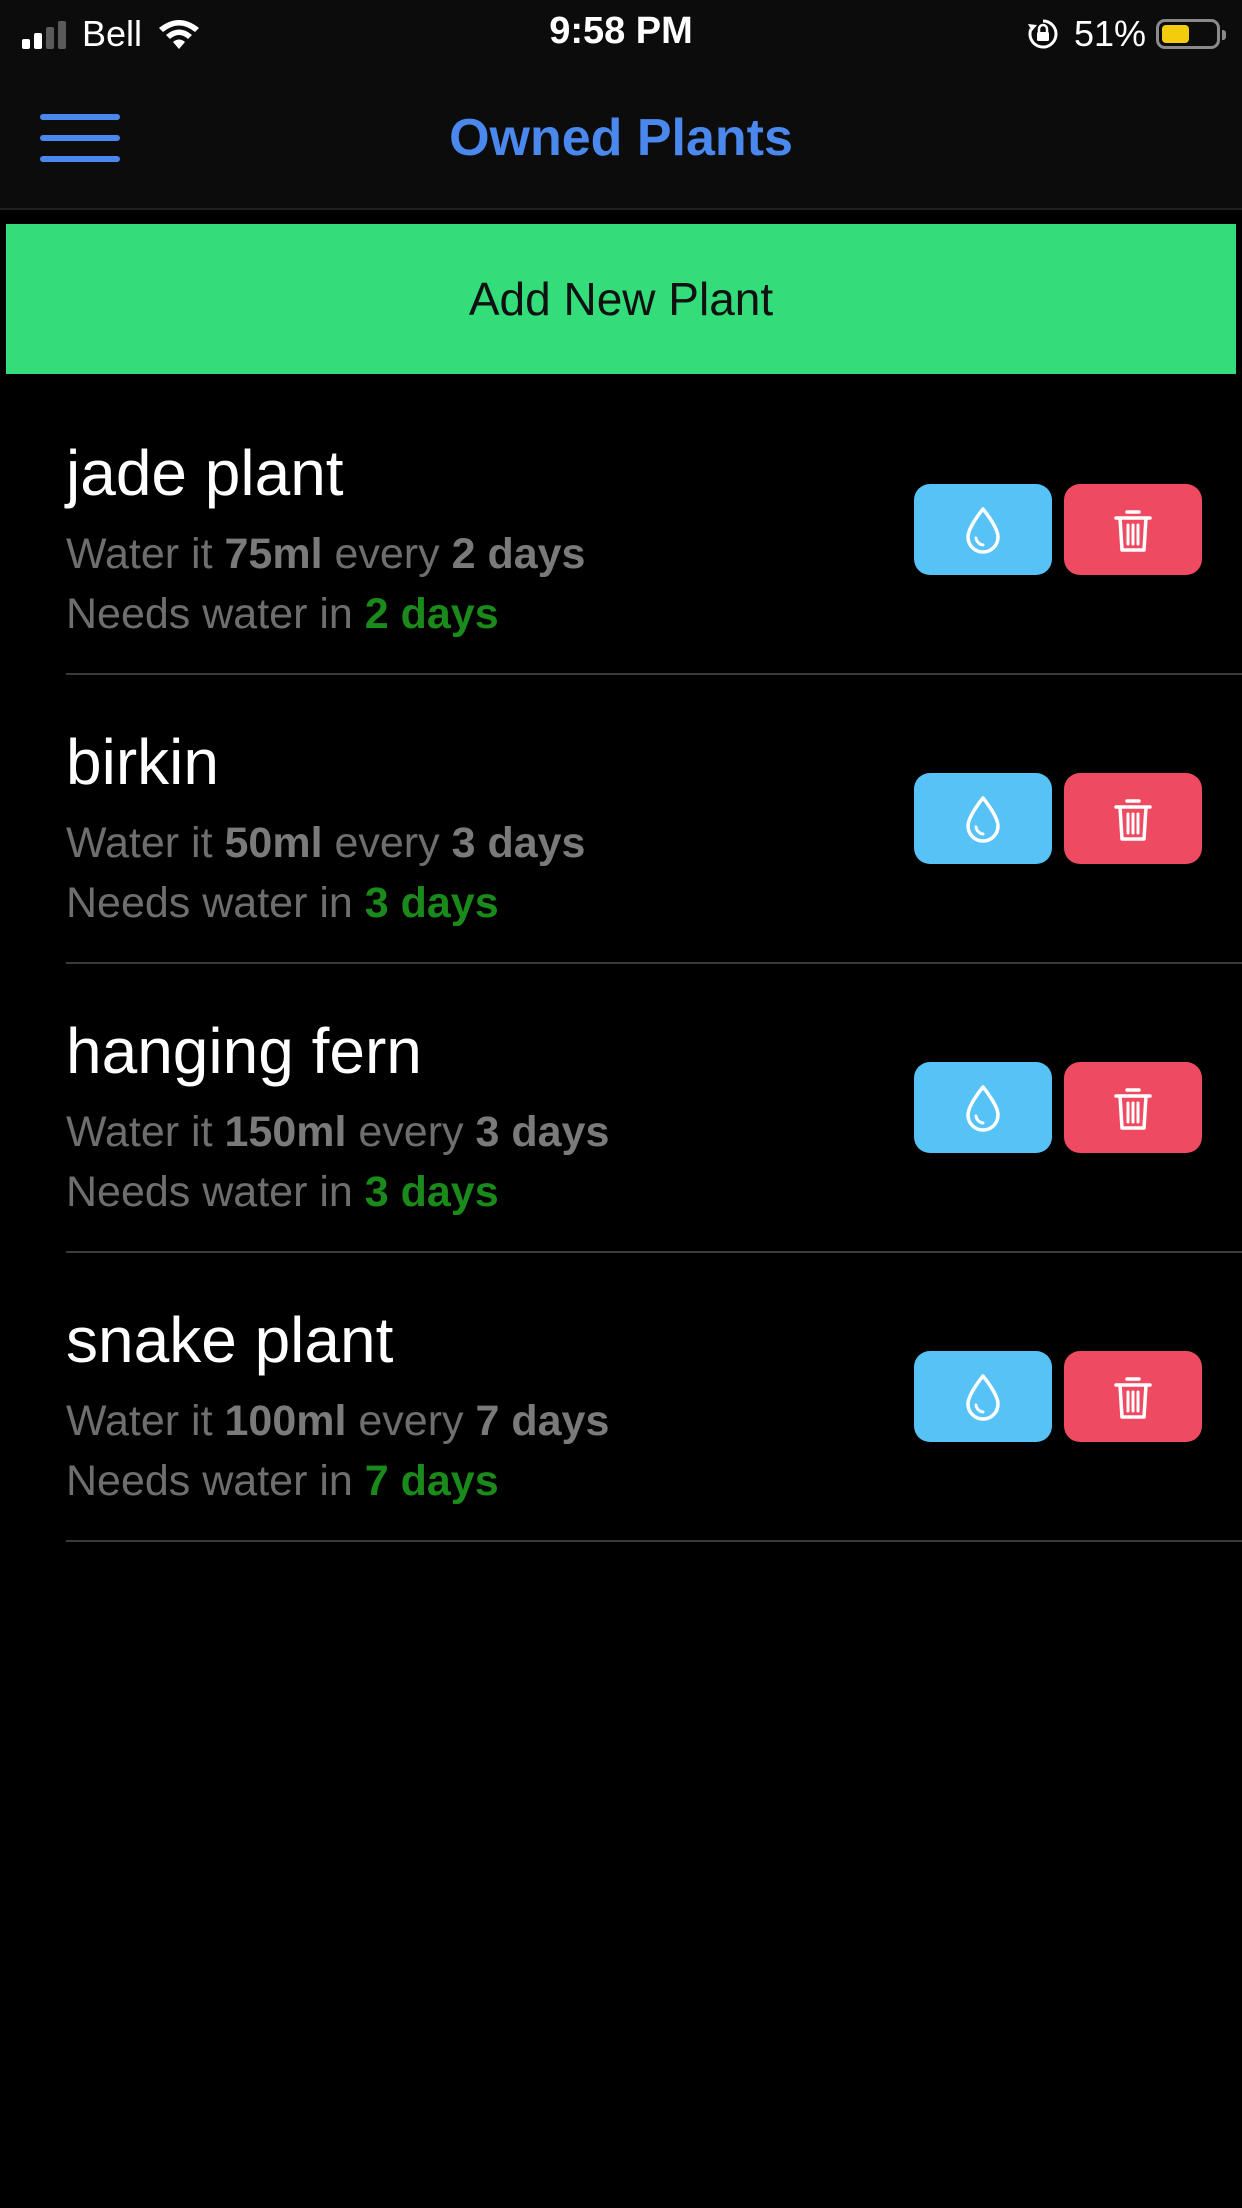  I want to click on page-title: Owned Plants, so click(621, 138).